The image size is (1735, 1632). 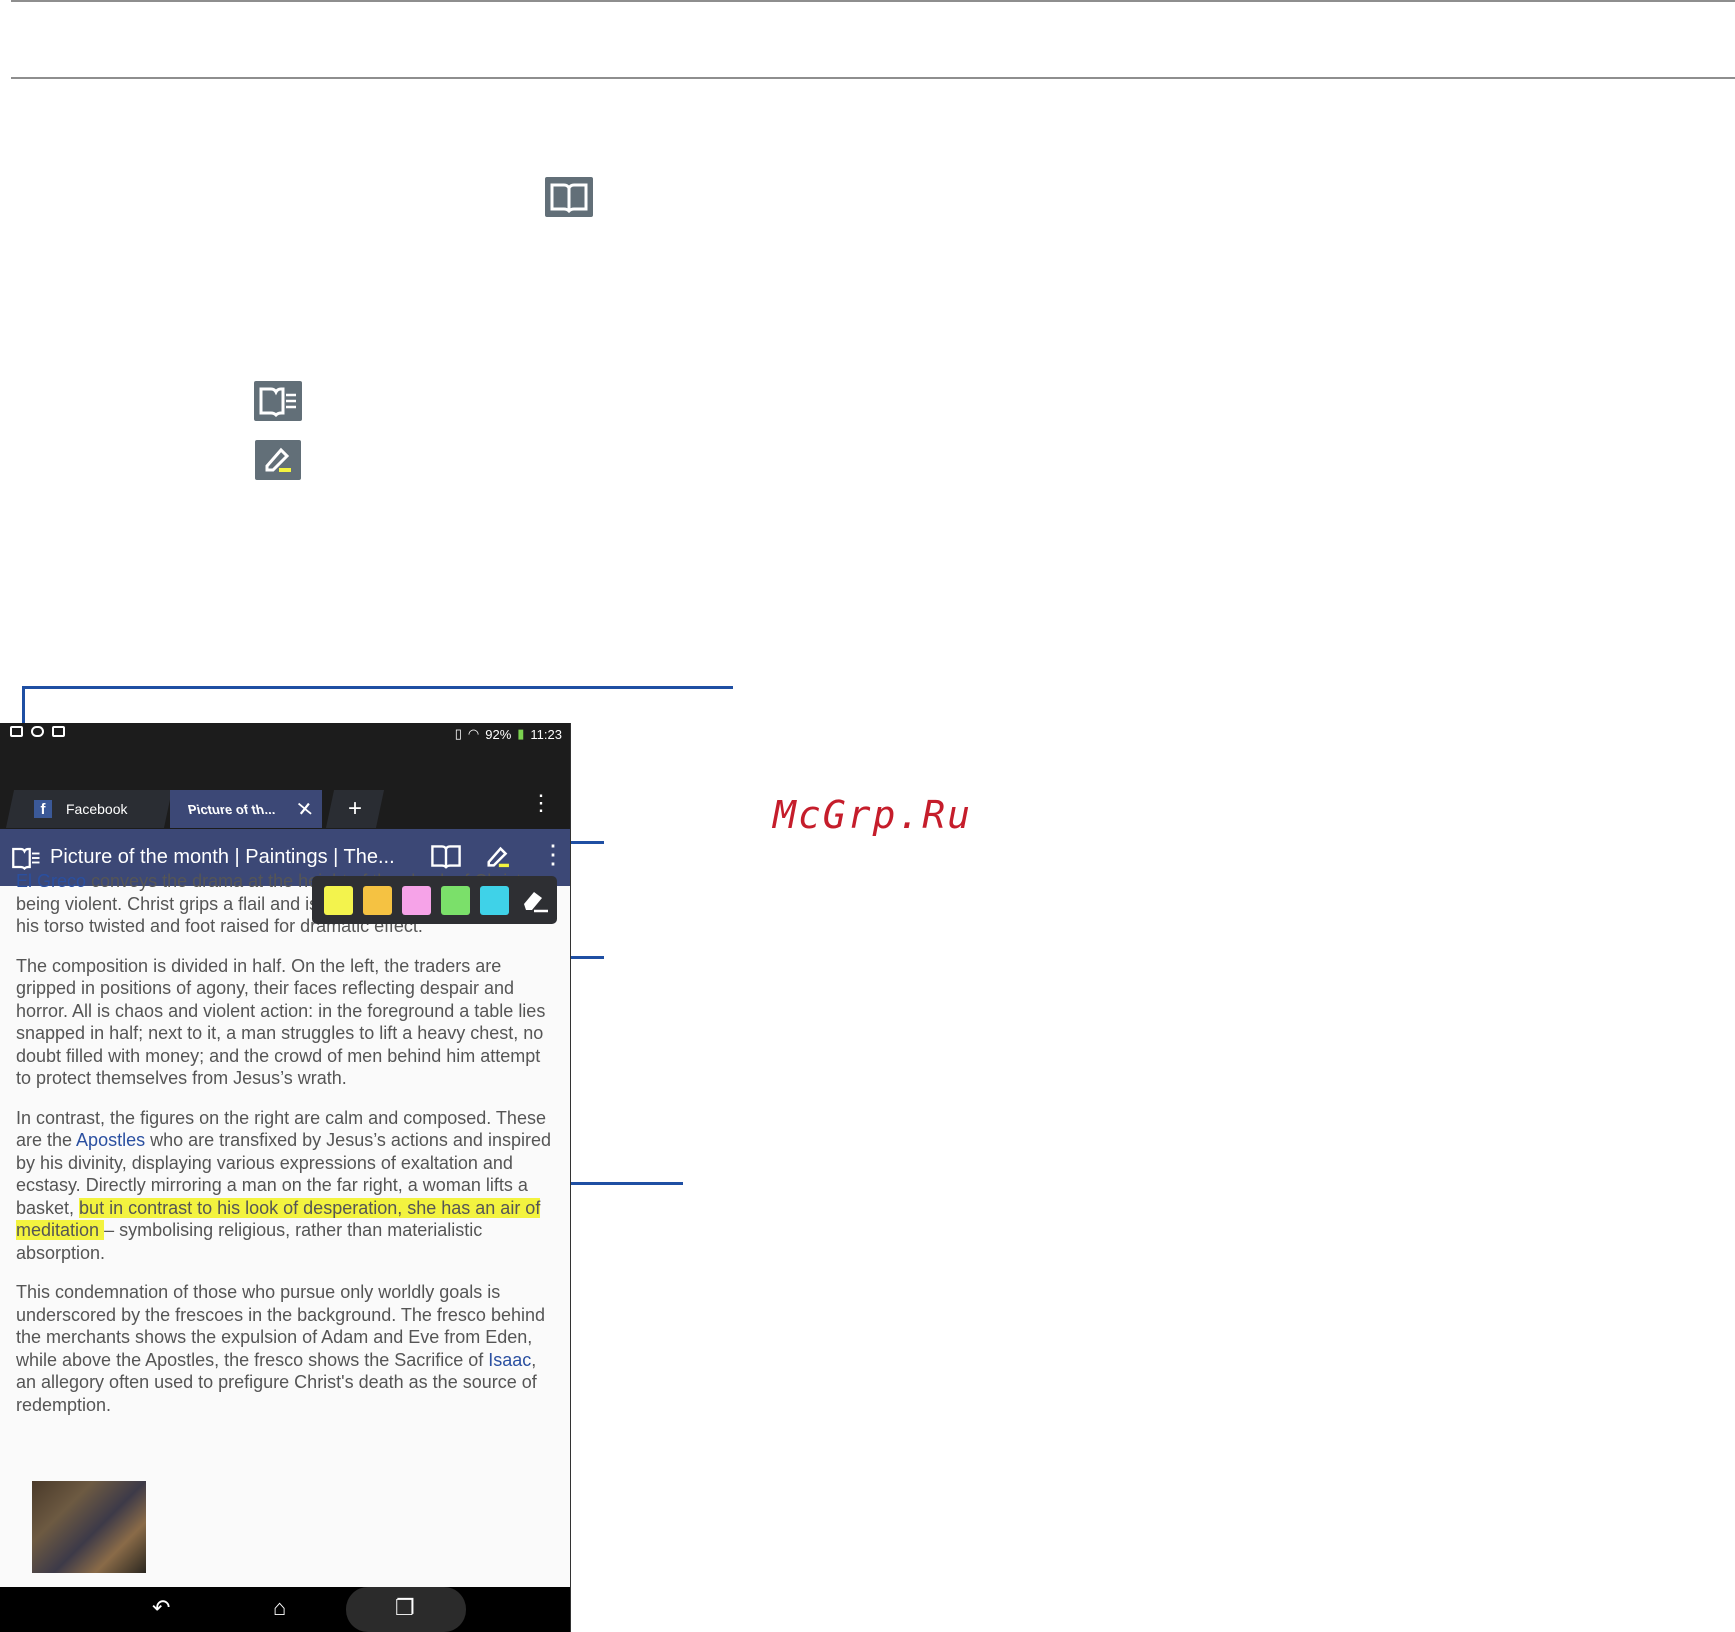 I want to click on link-isaac: Isaac, so click(x=509, y=1360).